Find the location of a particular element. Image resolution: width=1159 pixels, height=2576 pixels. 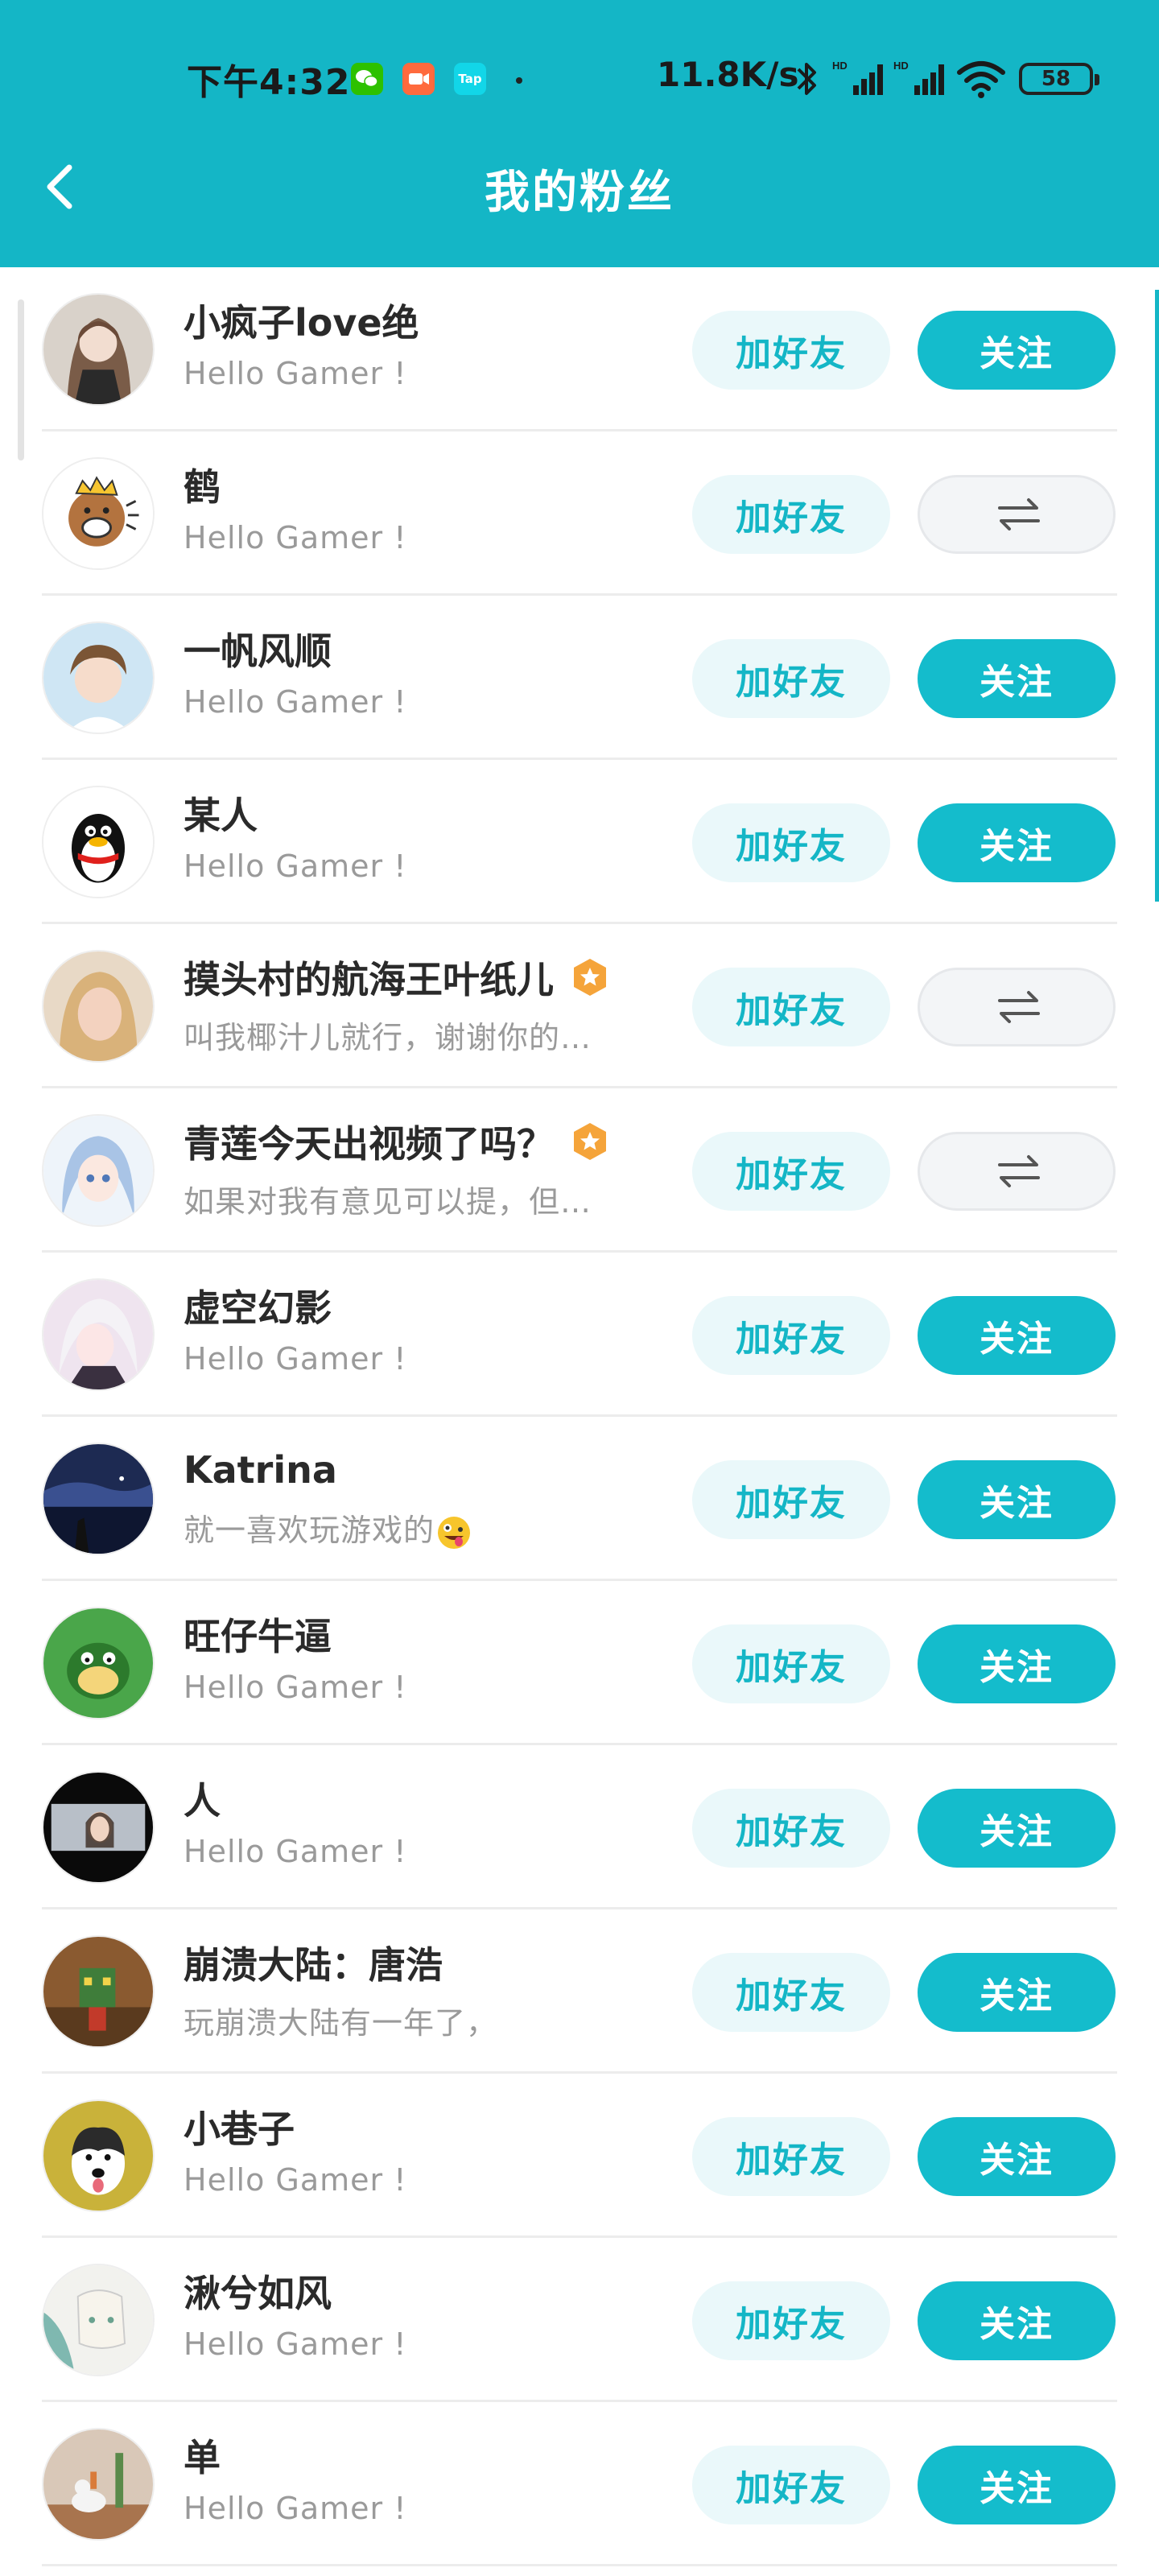

fan-row: 青莲今天出视频了吗？ 如果对我有意见可以提，但… 加好友 is located at coordinates (579, 1170).